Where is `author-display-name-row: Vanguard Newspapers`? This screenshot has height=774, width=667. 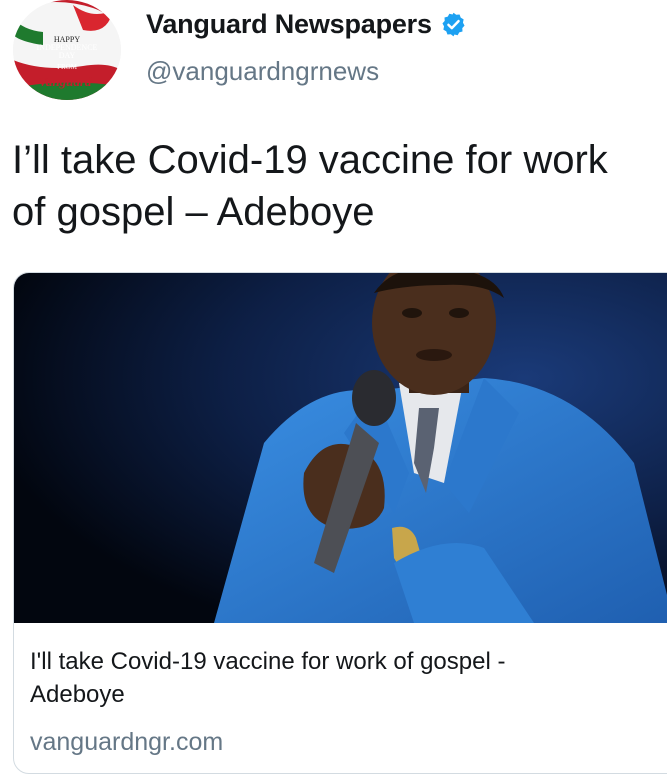
author-display-name-row: Vanguard Newspapers is located at coordinates (306, 24).